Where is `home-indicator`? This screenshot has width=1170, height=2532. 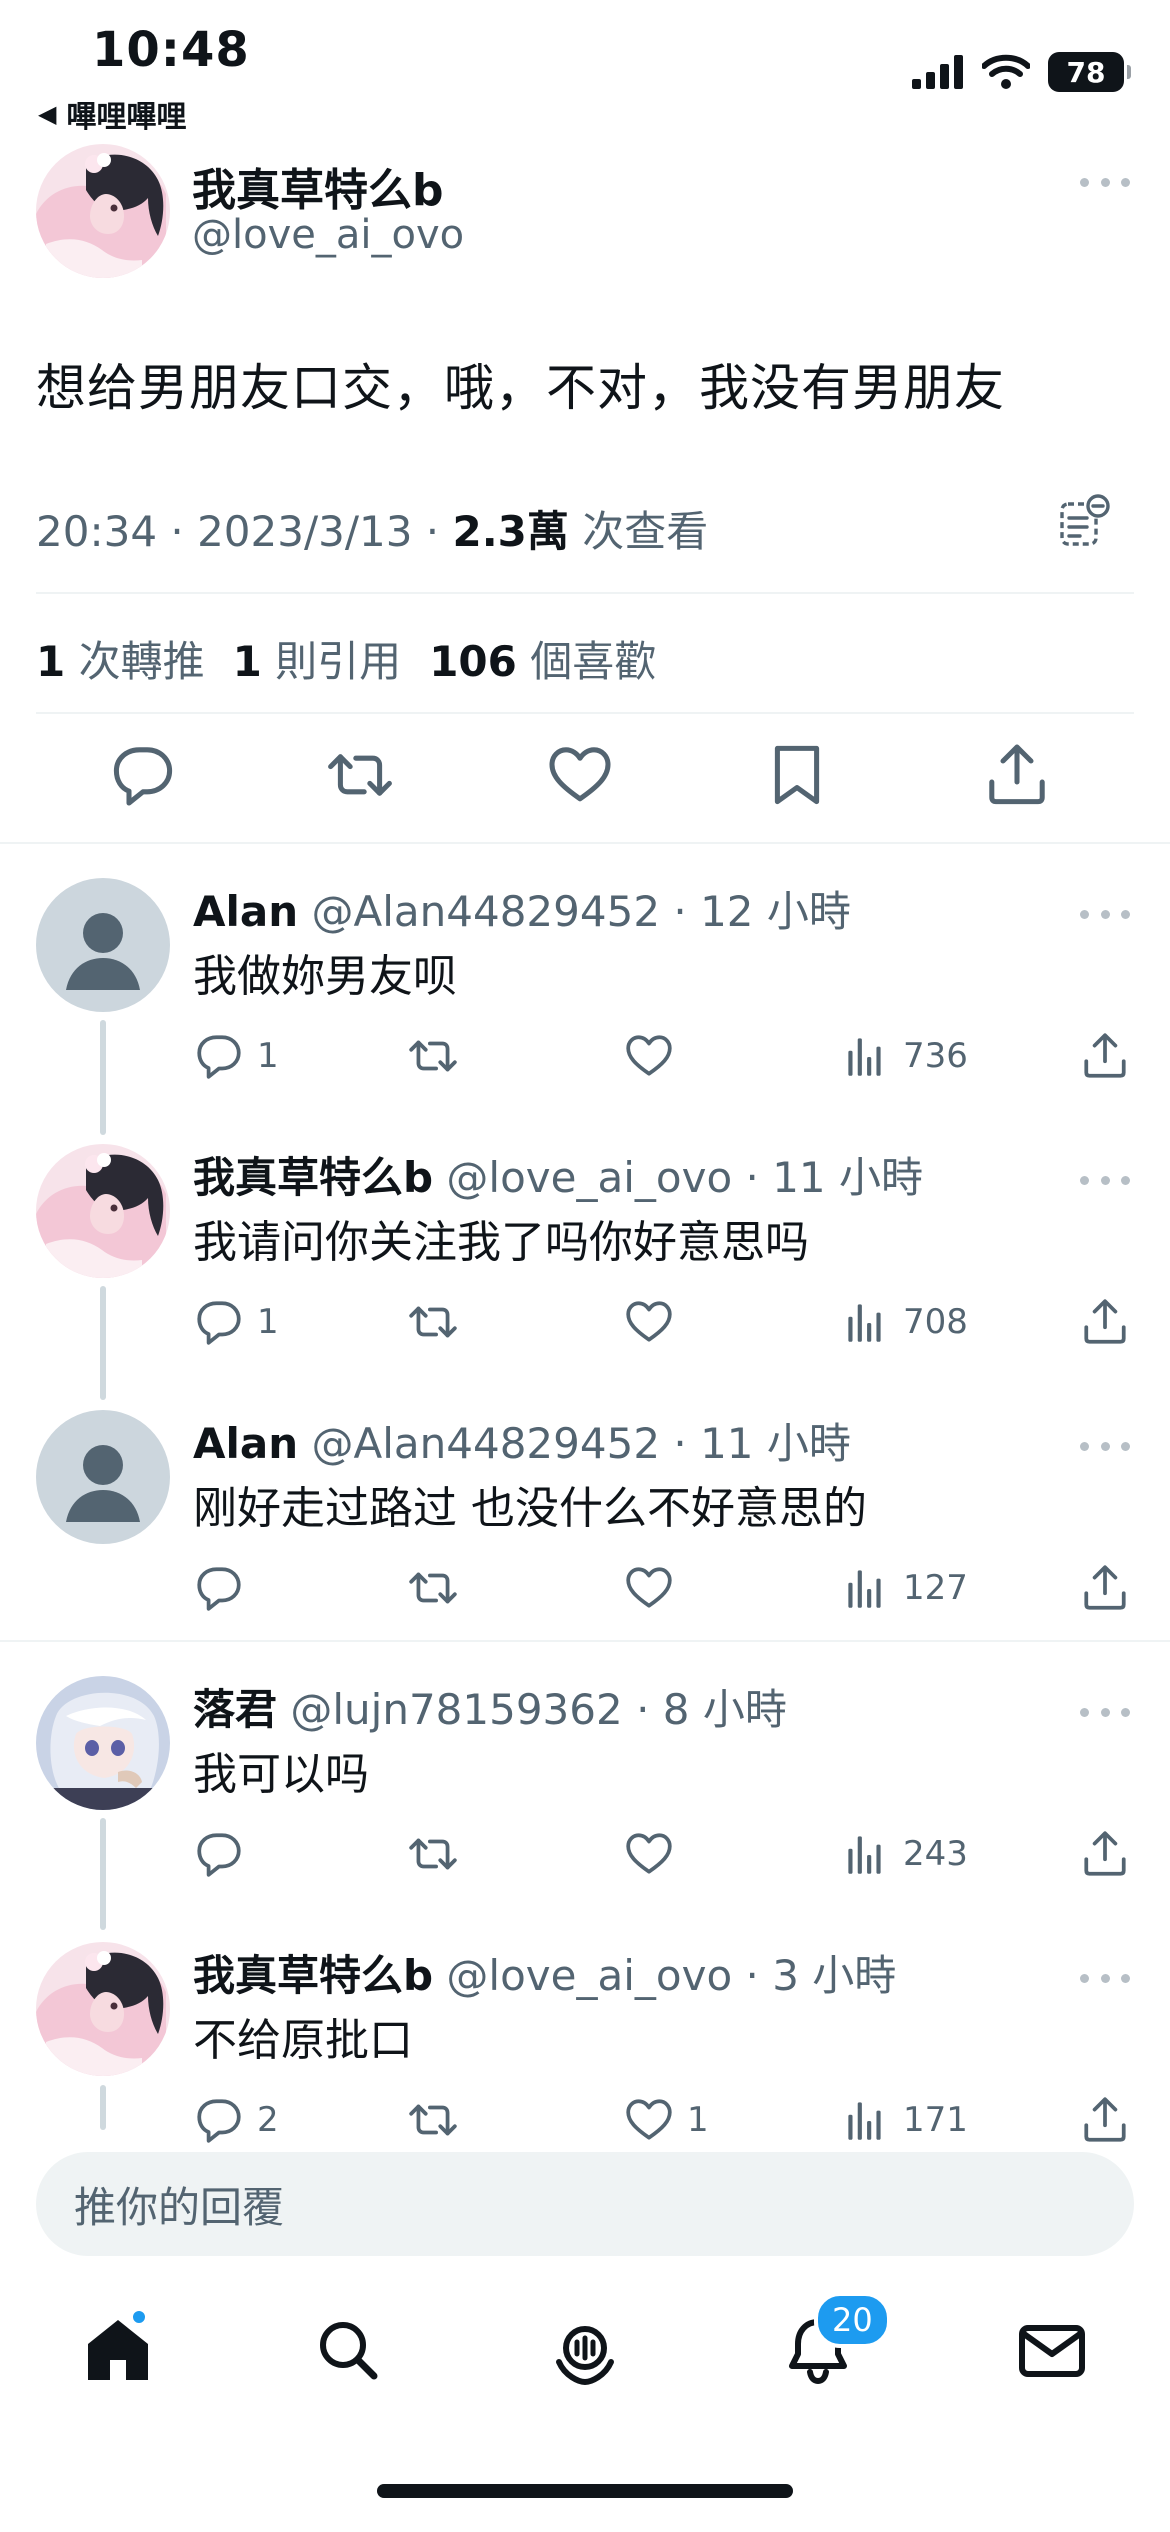
home-indicator is located at coordinates (585, 2491).